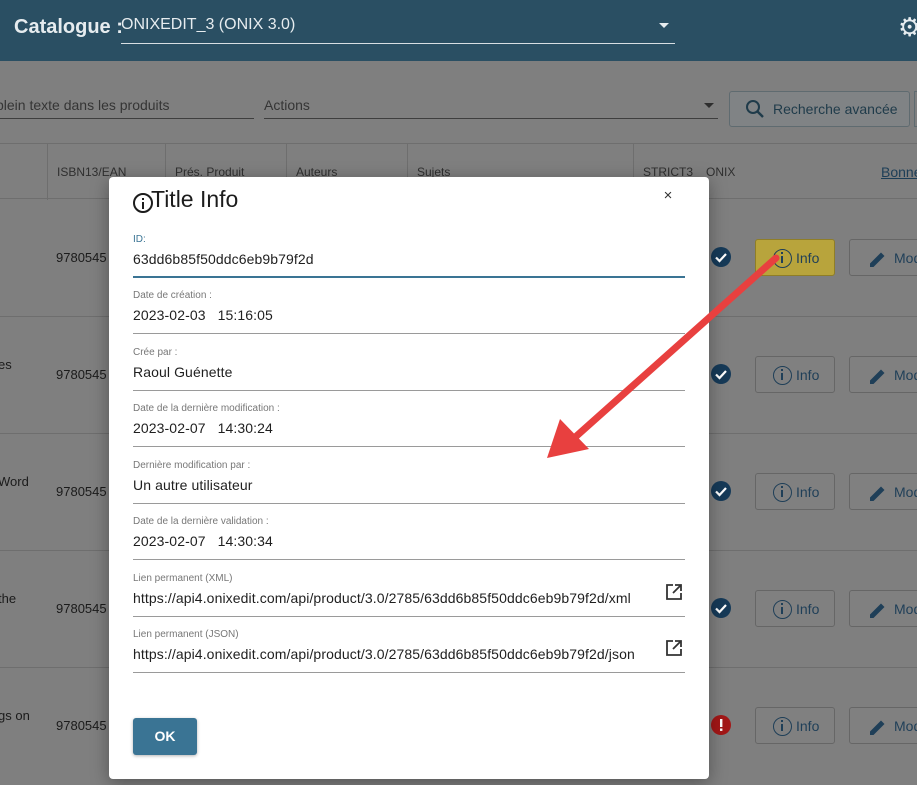 Image resolution: width=917 pixels, height=785 pixels. I want to click on column-label: ONIX, so click(721, 172).